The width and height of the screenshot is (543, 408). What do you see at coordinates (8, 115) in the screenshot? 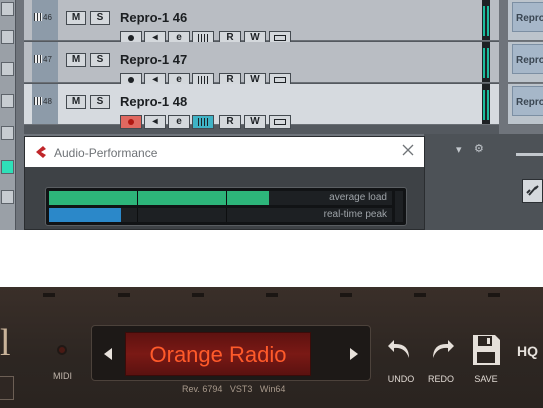
I see `left-toolbar` at bounding box center [8, 115].